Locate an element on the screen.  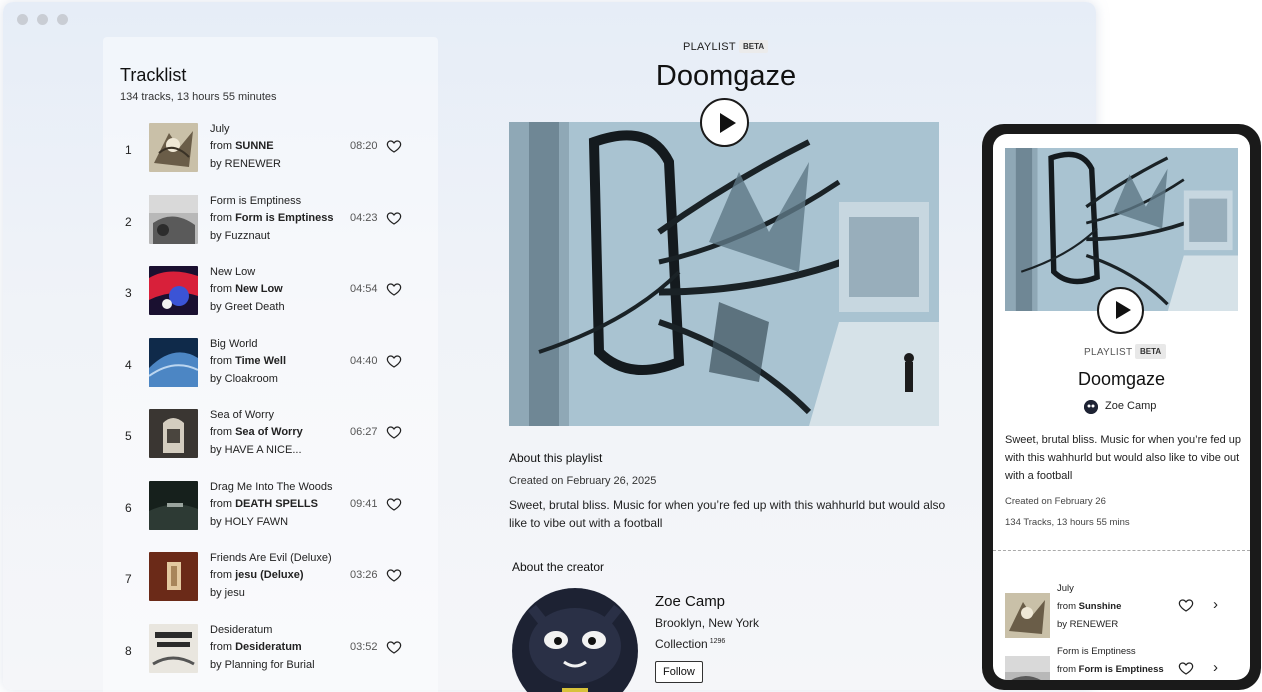
track-artist: by jesu is located at coordinates (227, 593).